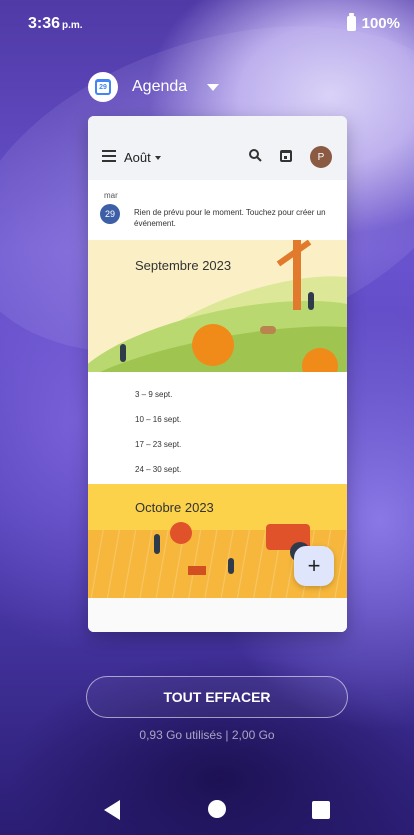 The width and height of the screenshot is (414, 835). Describe the element at coordinates (153, 394) in the screenshot. I see `week-row: 3 – 9 sept.` at that location.